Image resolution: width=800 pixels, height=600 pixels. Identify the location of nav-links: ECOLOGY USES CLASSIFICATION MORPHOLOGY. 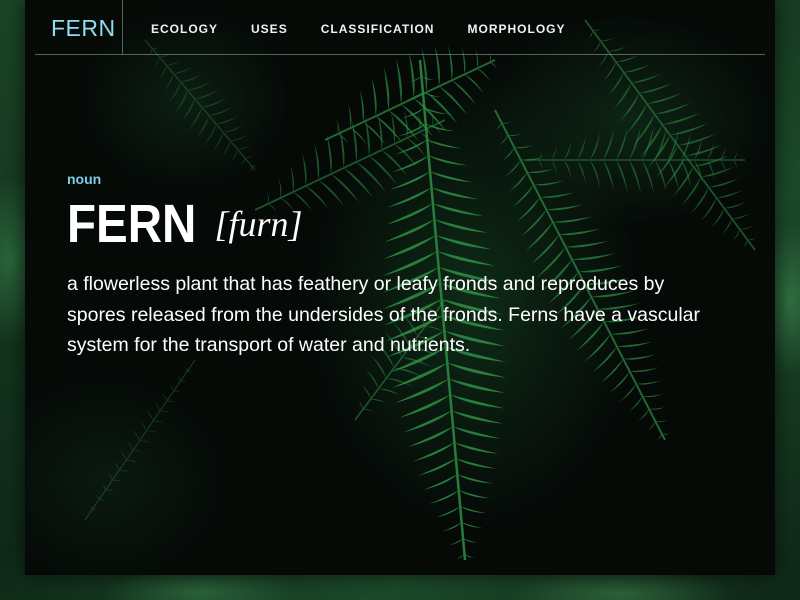
(375, 29).